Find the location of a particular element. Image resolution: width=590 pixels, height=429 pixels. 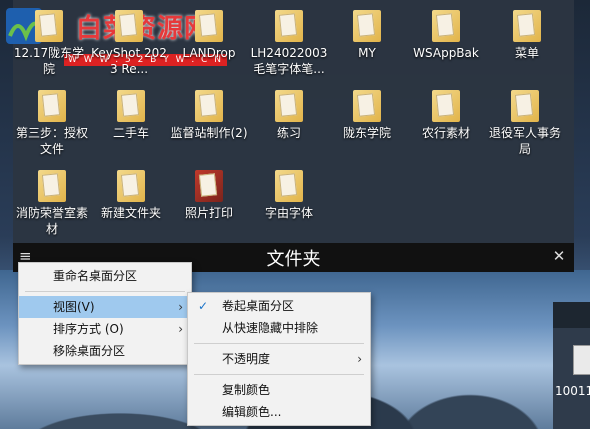

folder-label: 菜单 is located at coordinates (526, 53).